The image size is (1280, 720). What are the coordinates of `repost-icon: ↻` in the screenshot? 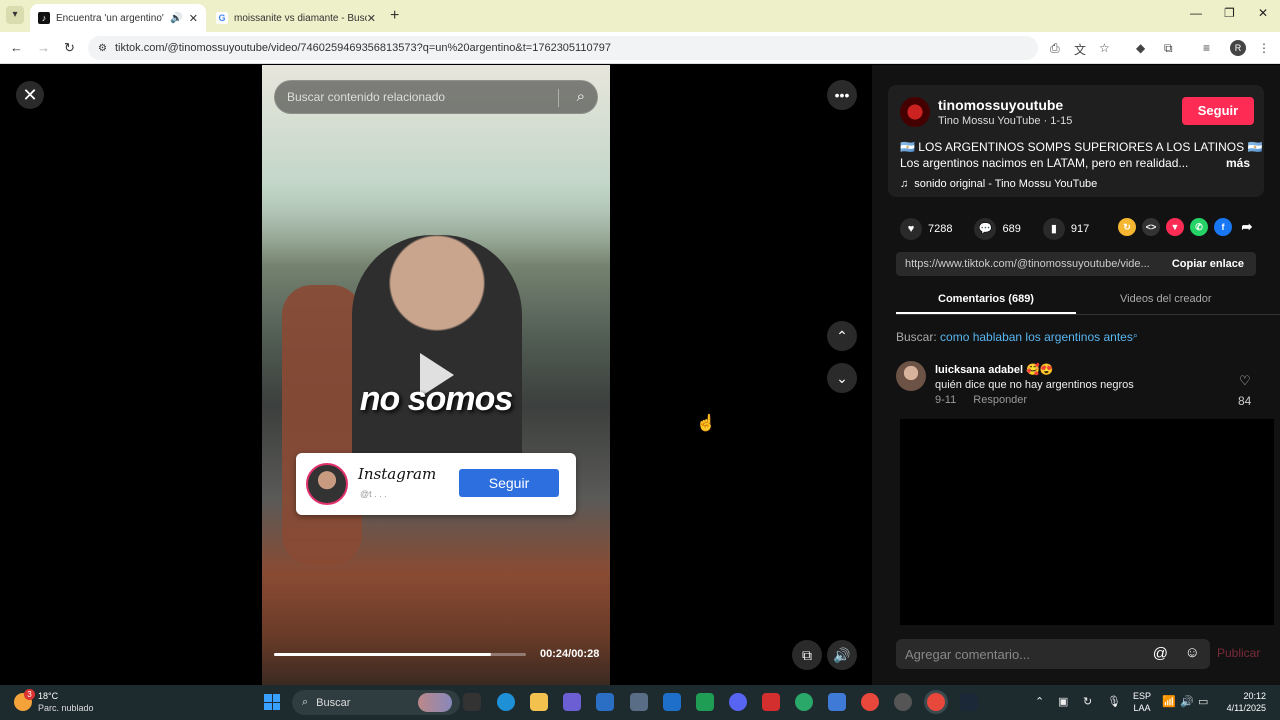 It's located at (1127, 227).